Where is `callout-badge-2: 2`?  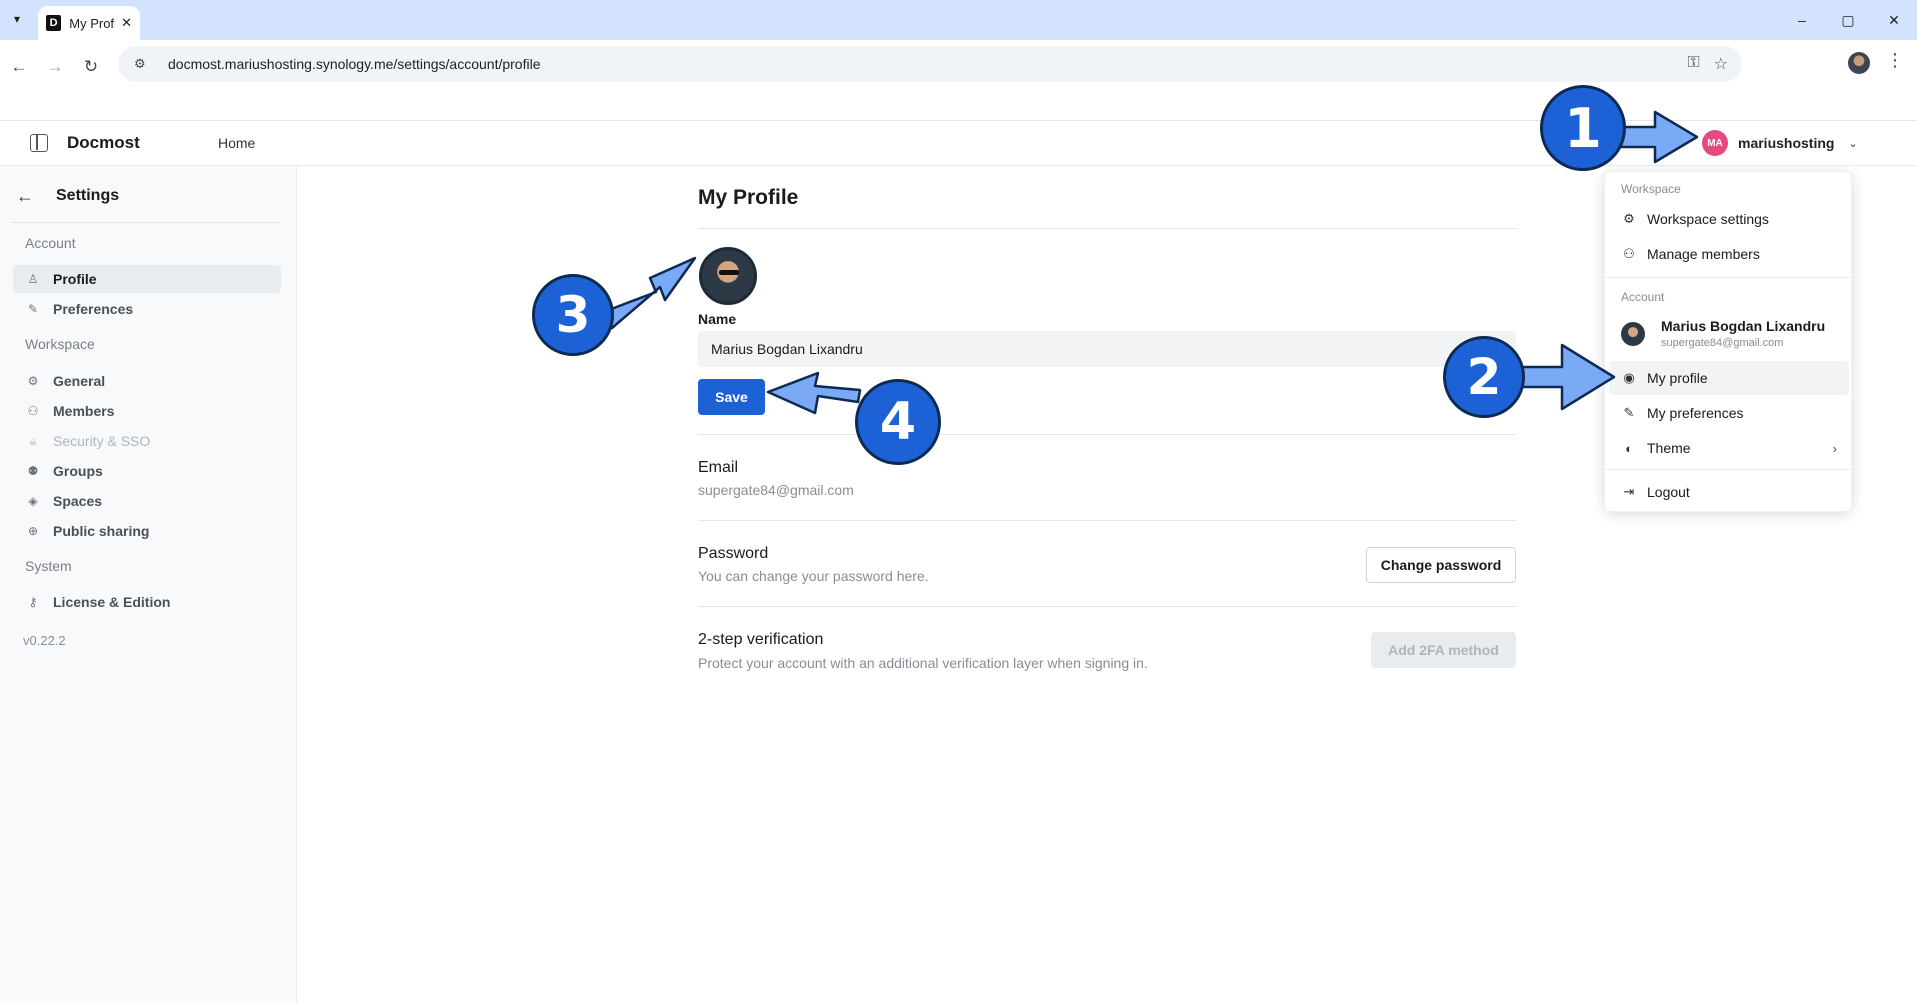 callout-badge-2: 2 is located at coordinates (1484, 377).